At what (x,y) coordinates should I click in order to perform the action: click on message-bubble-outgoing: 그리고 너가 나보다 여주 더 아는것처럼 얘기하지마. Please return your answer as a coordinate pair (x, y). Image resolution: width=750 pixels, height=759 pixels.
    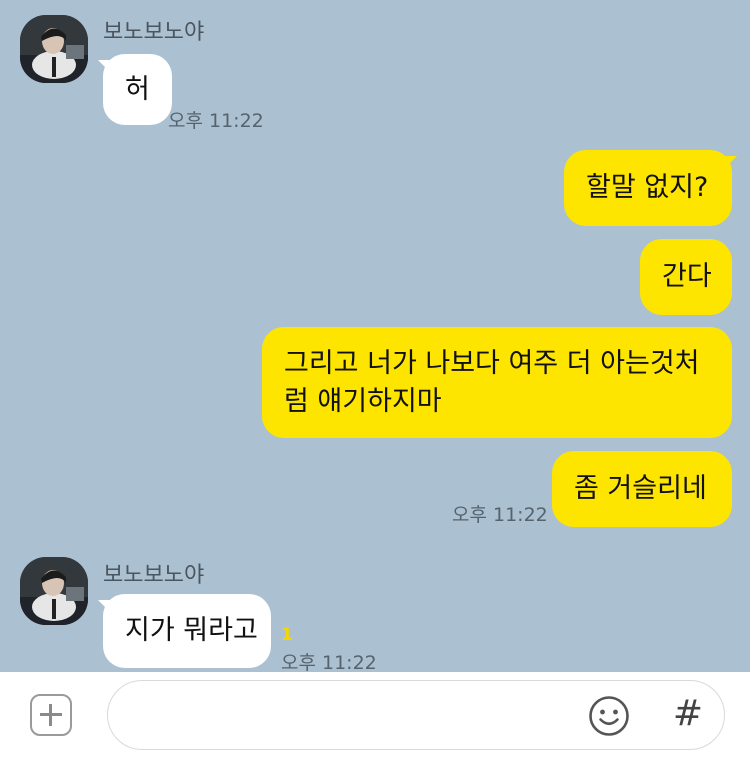
    Looking at the image, I should click on (497, 382).